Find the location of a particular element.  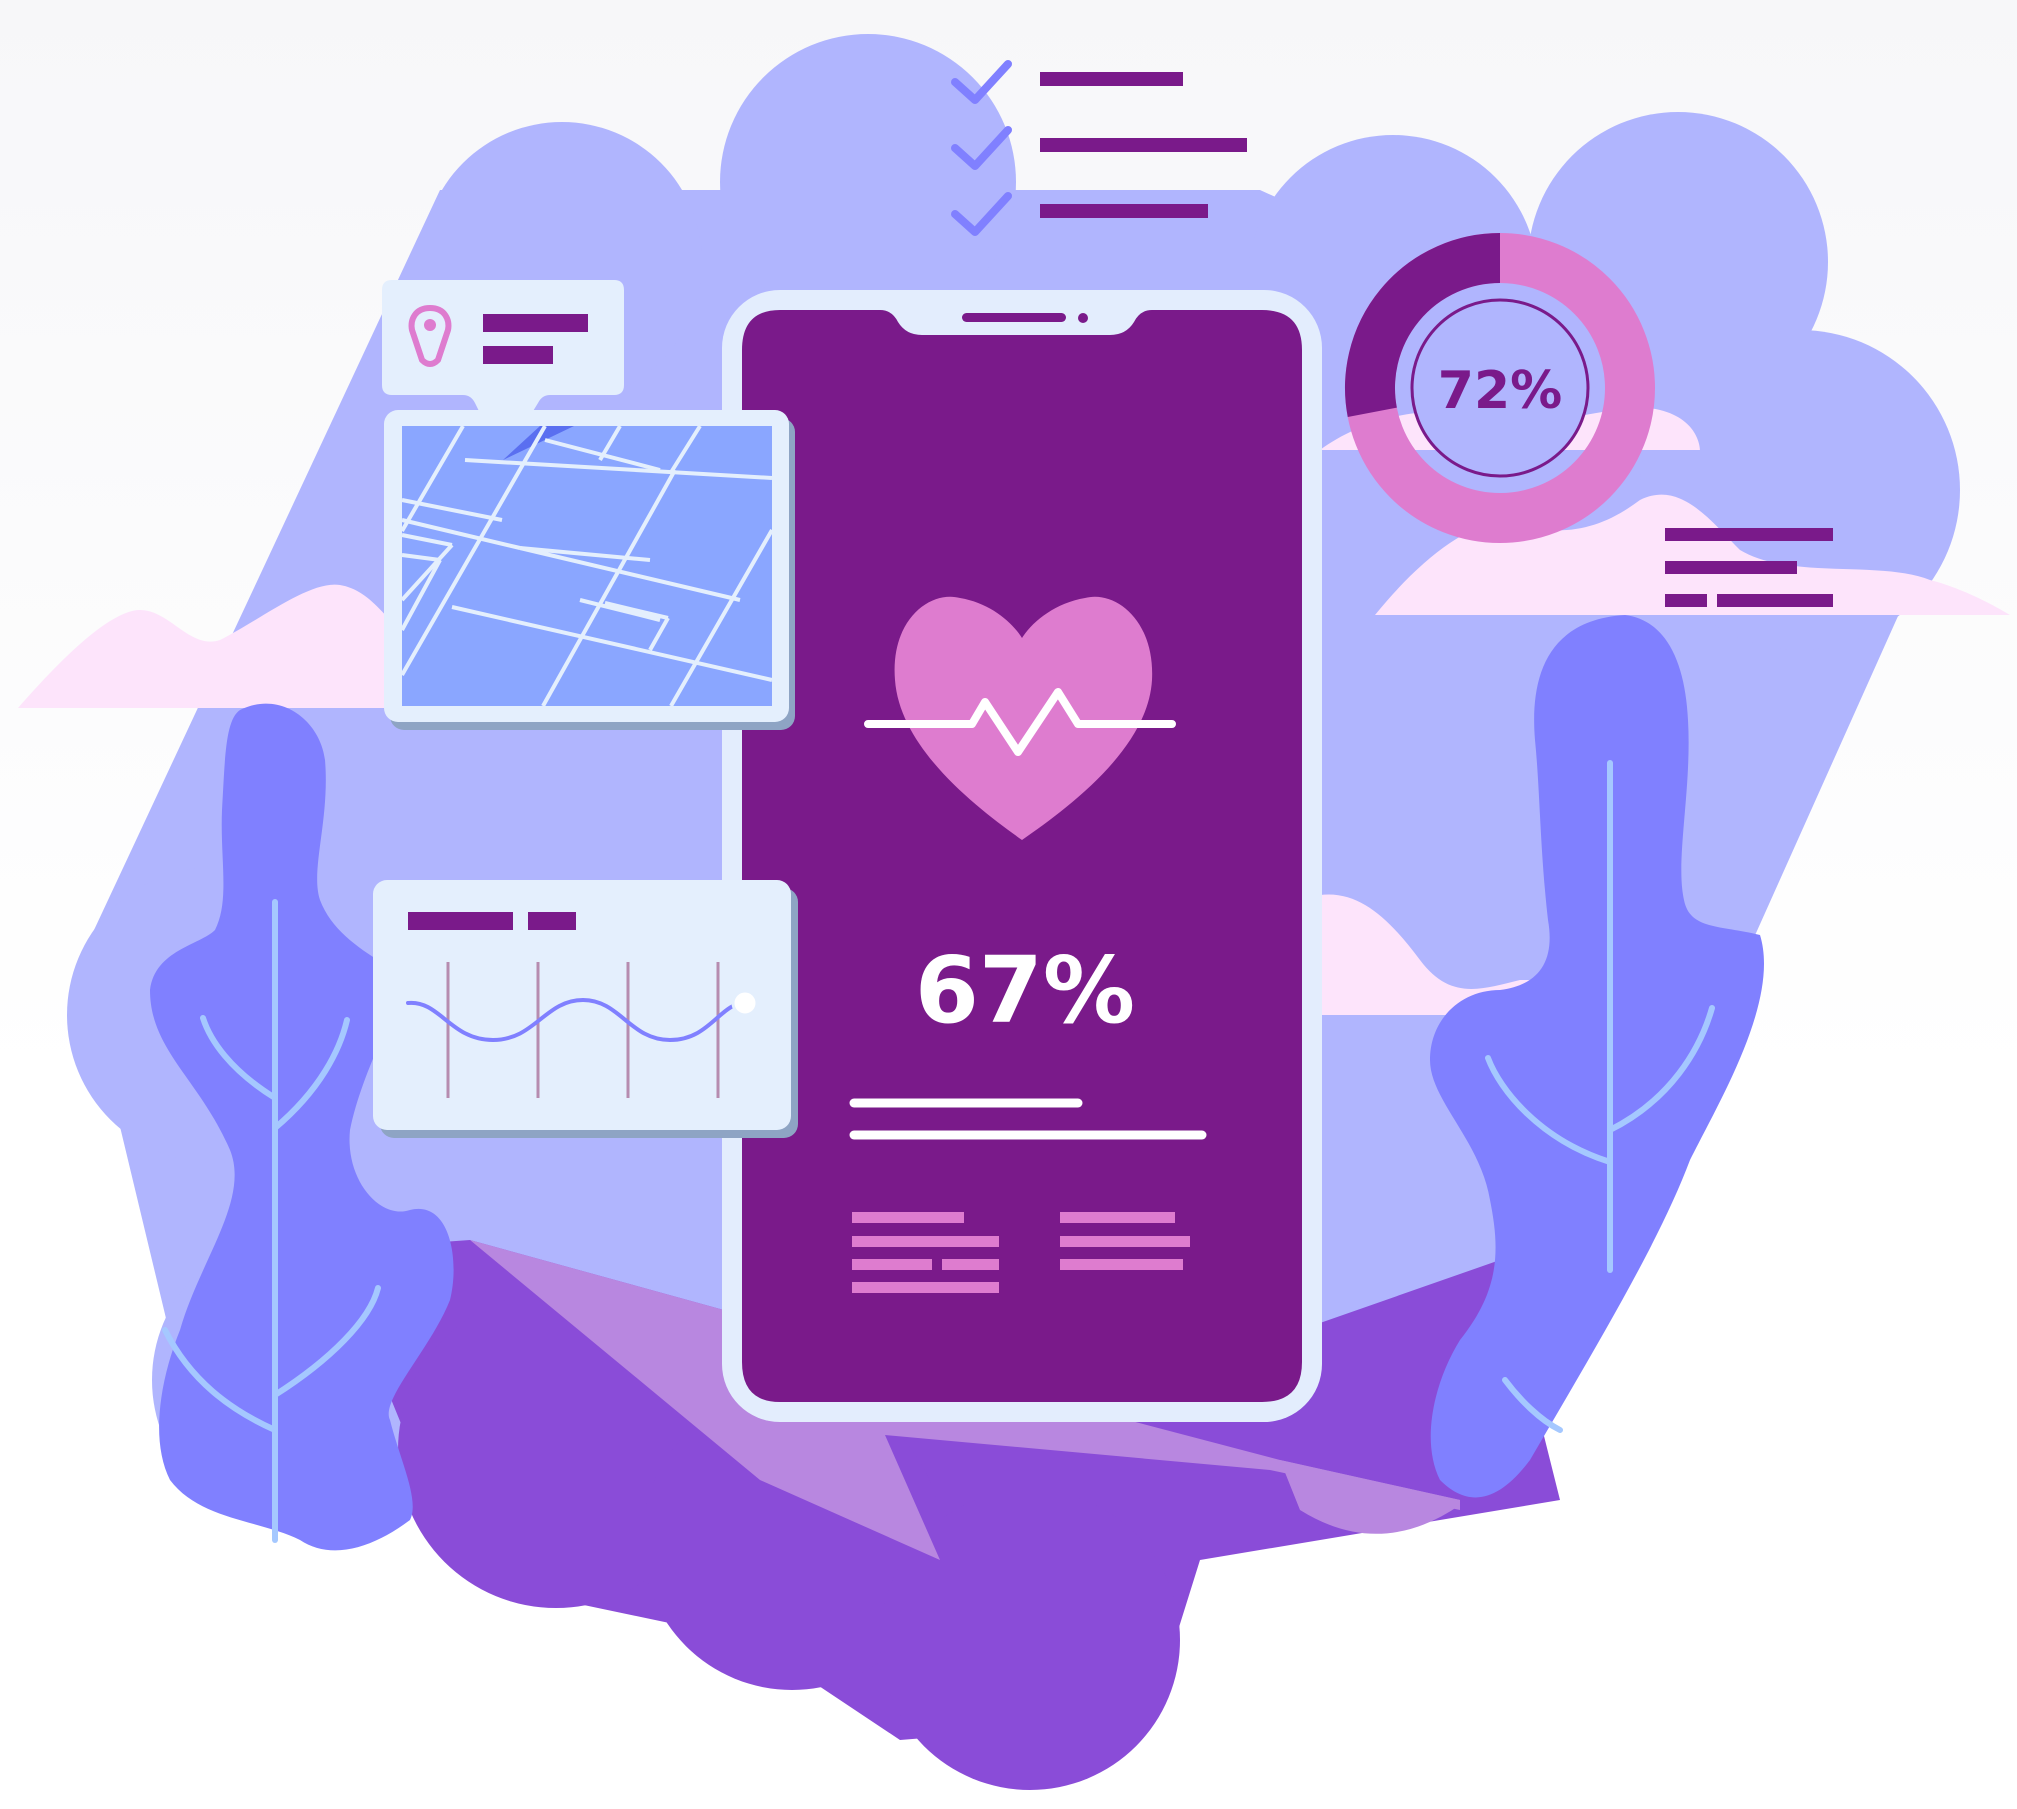

map-icon is located at coordinates (589, 570).